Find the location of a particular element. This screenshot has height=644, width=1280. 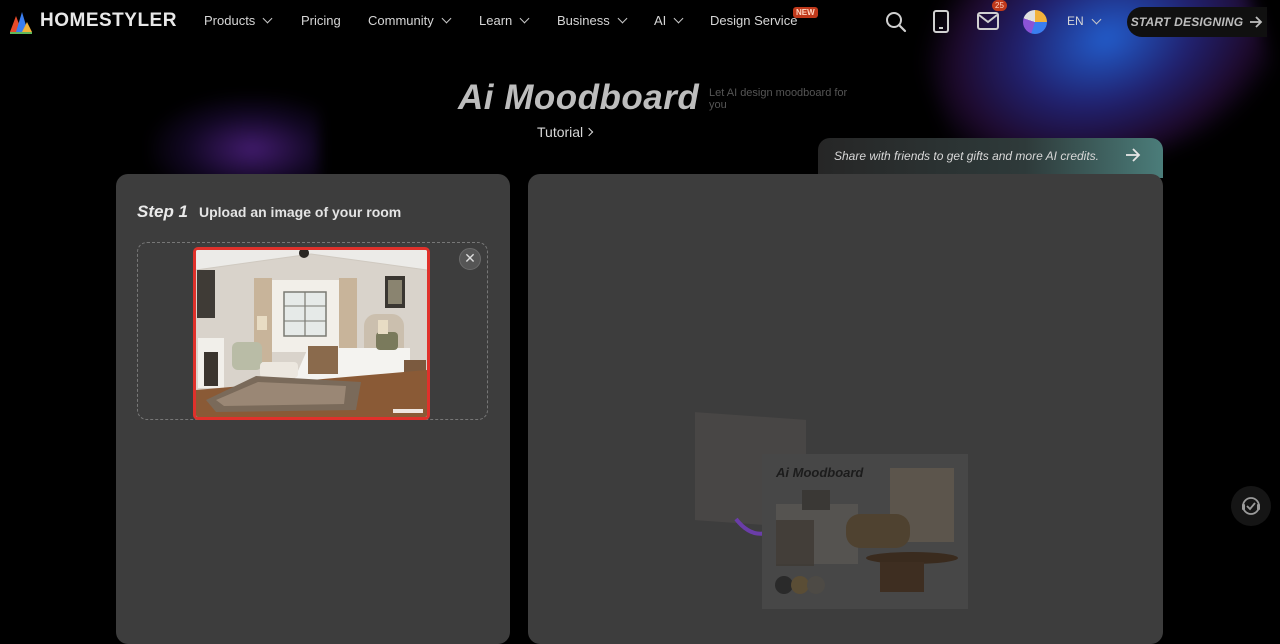

nav-pricing-label: Pricing is located at coordinates (321, 20).